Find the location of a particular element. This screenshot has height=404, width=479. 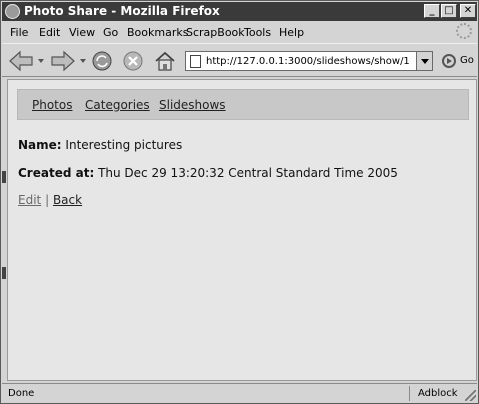

stop-icon is located at coordinates (133, 61).